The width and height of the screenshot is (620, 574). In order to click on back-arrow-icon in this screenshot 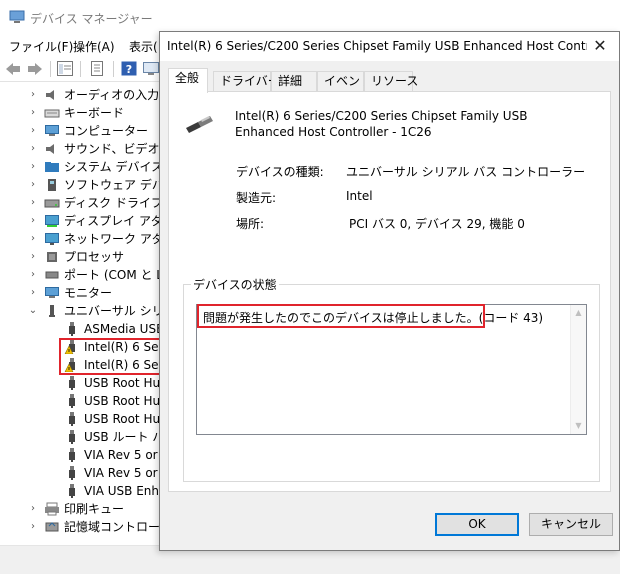, I will do `click(13, 69)`.